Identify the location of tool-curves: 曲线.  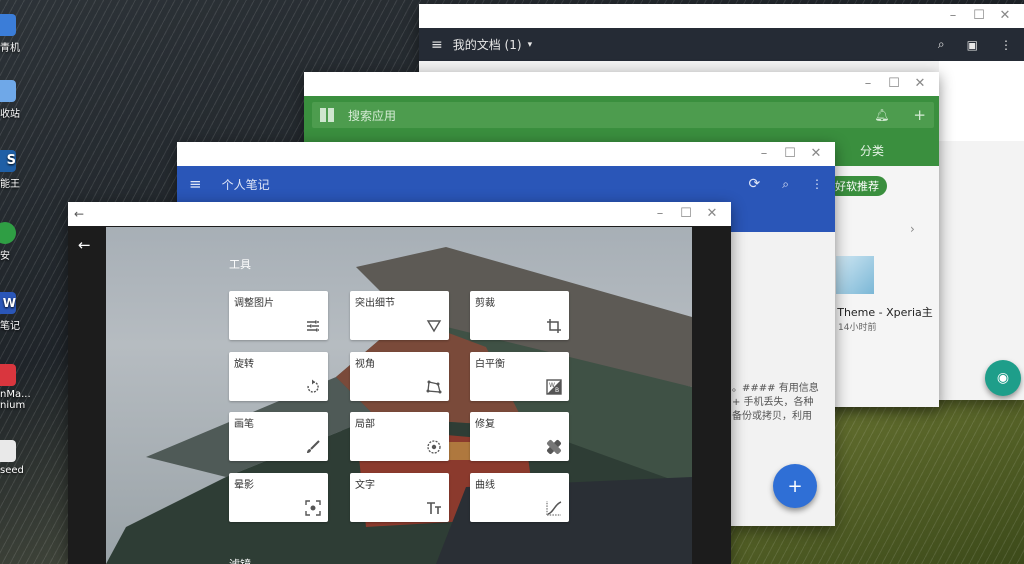
(519, 497).